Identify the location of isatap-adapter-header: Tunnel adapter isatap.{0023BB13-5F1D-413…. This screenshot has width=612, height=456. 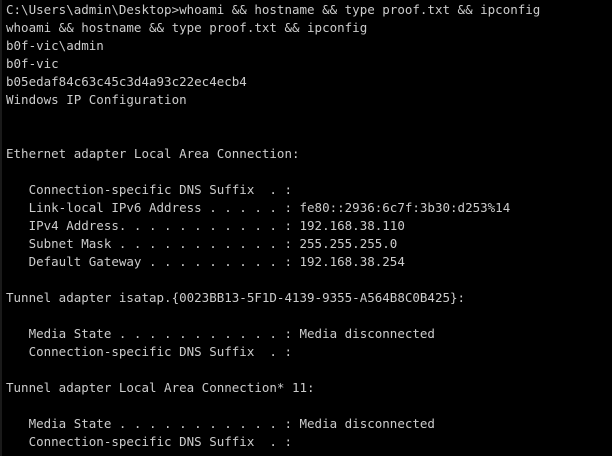
(236, 297).